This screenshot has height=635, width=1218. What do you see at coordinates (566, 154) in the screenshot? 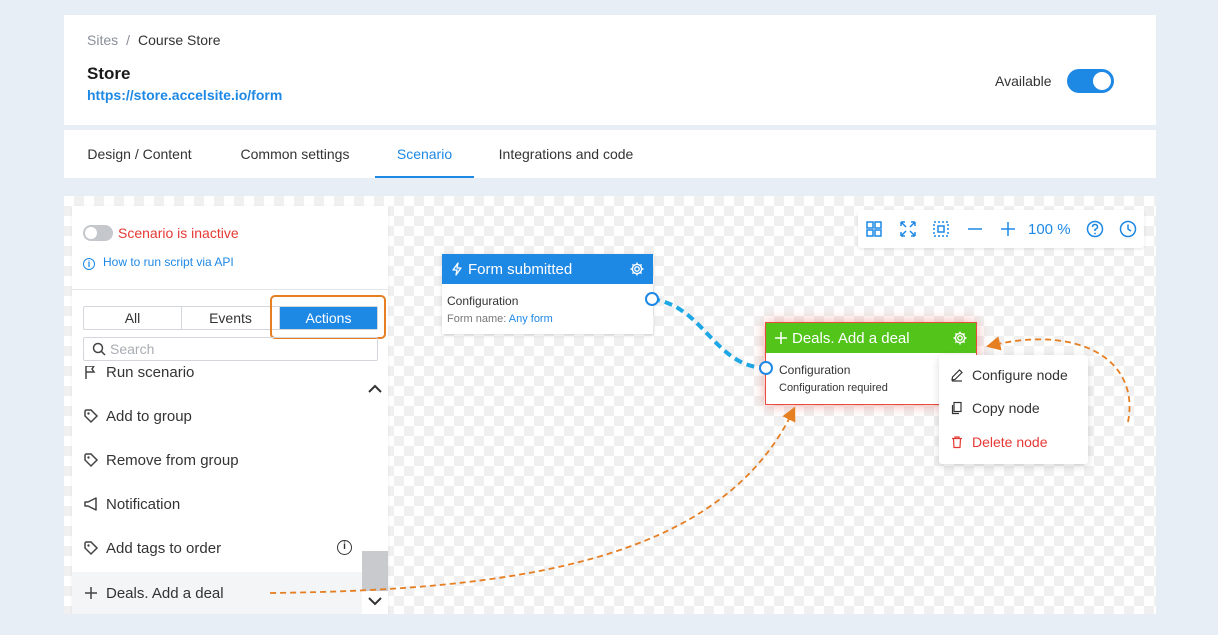
I see `tab-integrations-code: Integrations and code` at bounding box center [566, 154].